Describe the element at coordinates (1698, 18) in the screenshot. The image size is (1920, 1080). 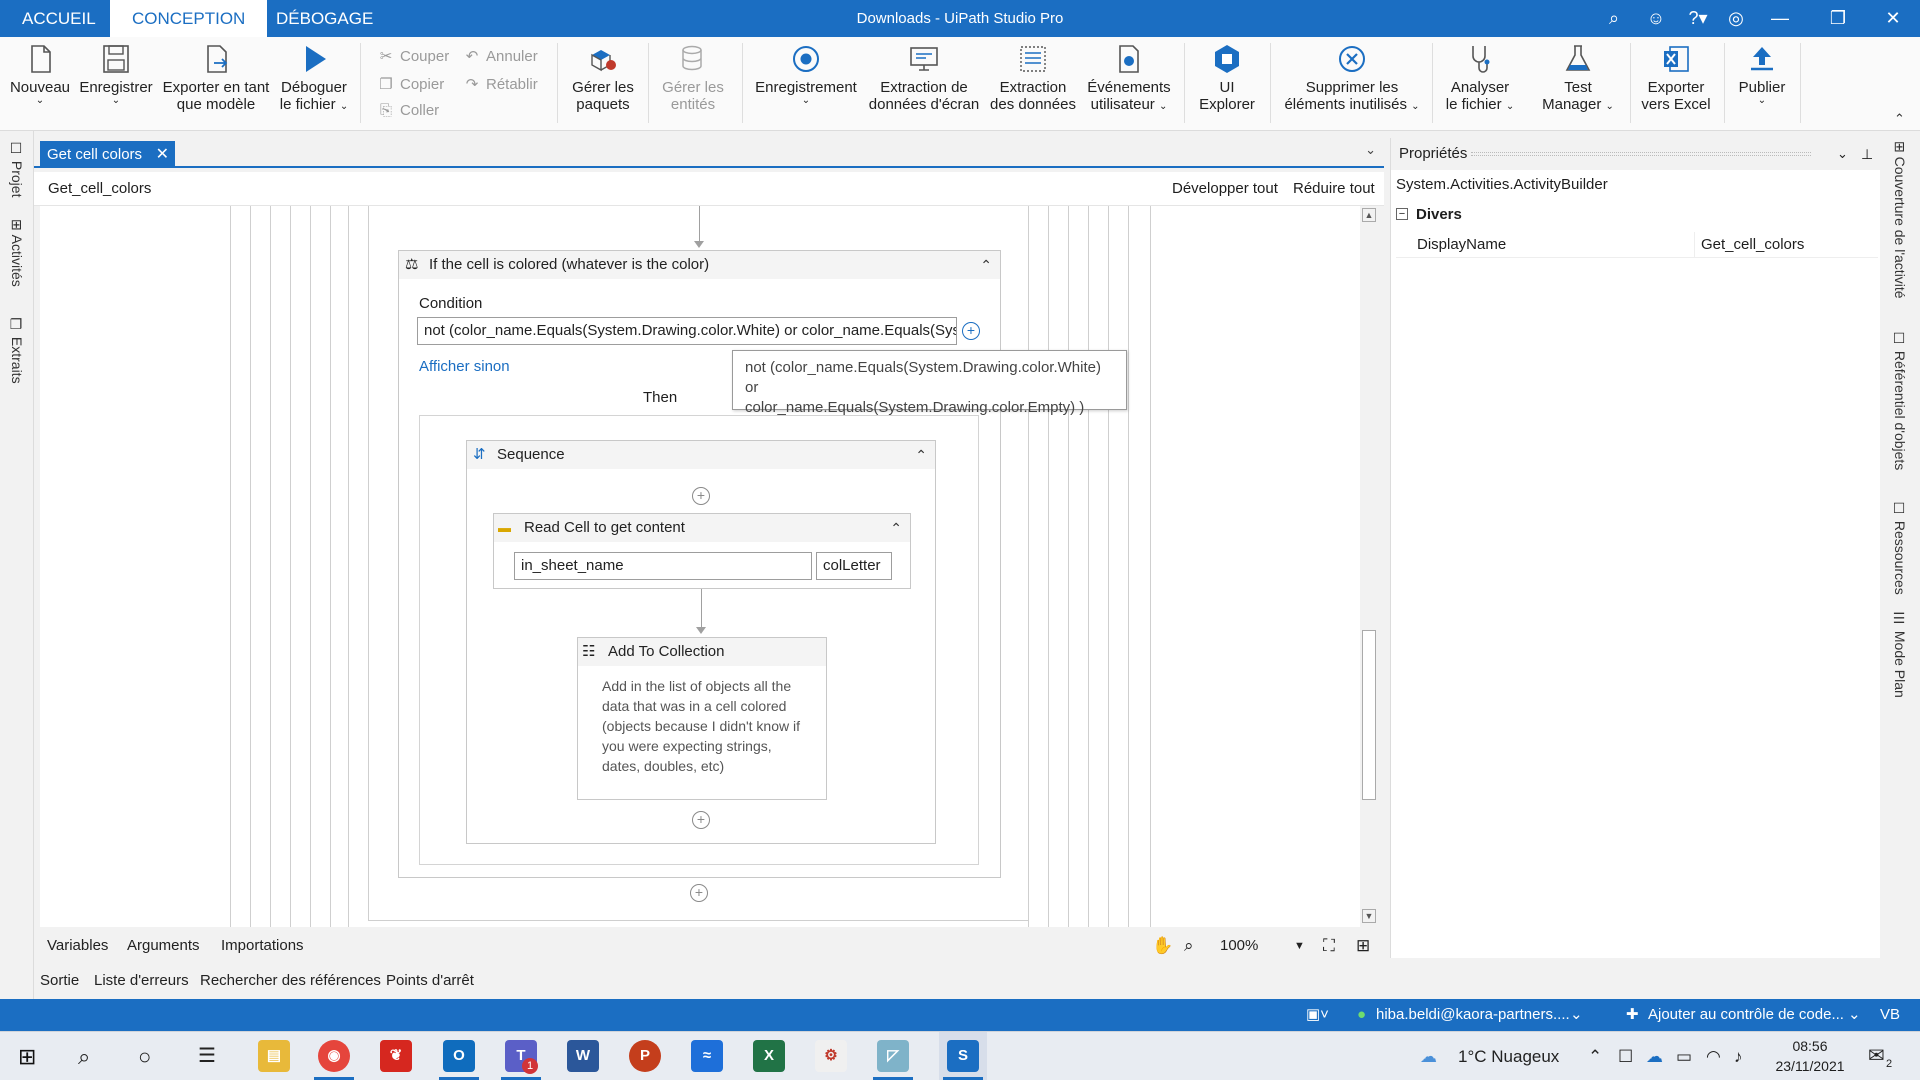
I see `help-icon: ?▾` at that location.